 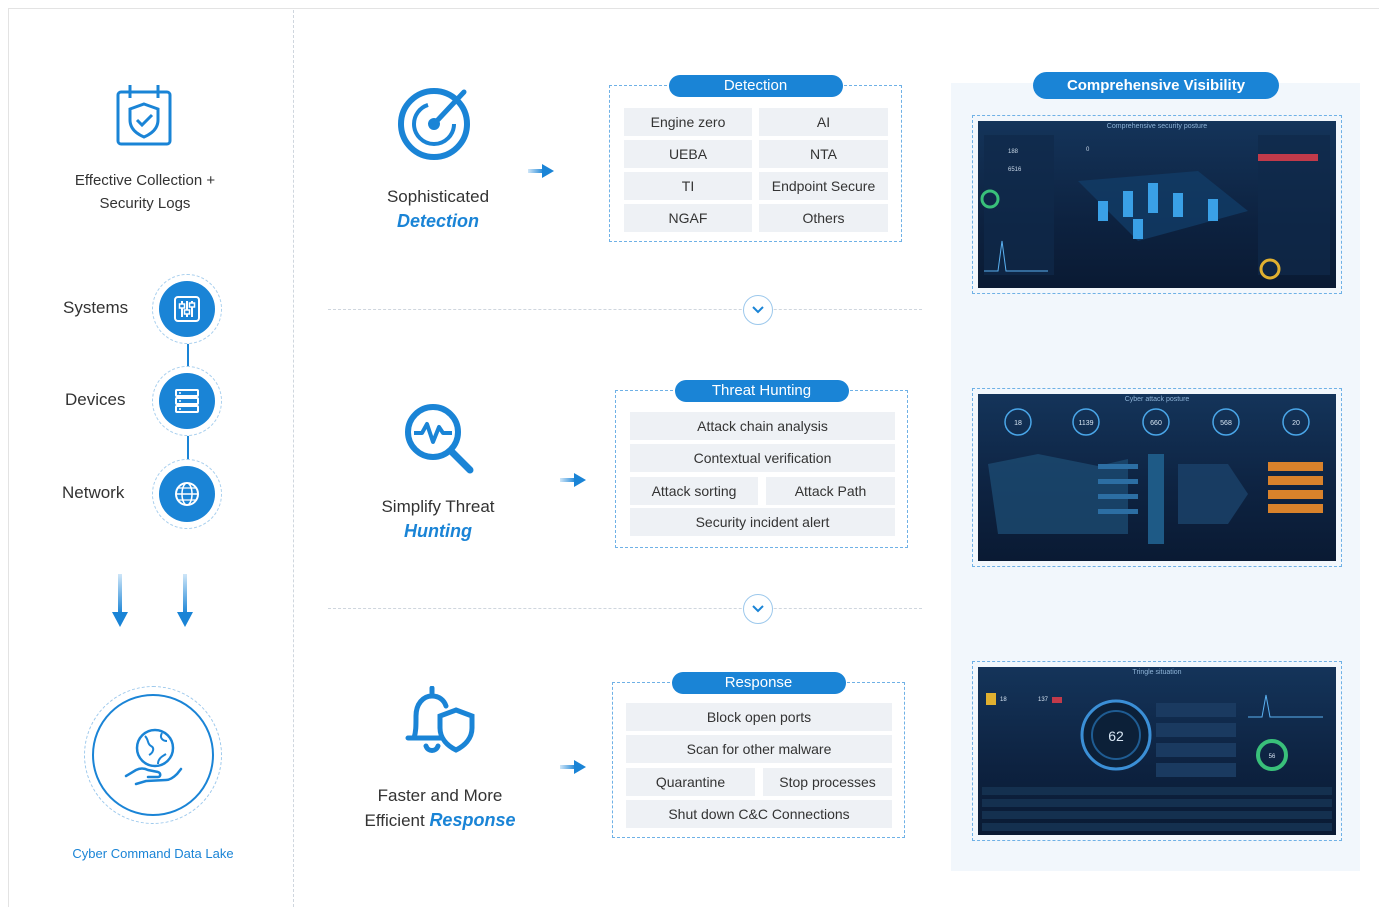 What do you see at coordinates (688, 186) in the screenshot?
I see `detection-item: TI` at bounding box center [688, 186].